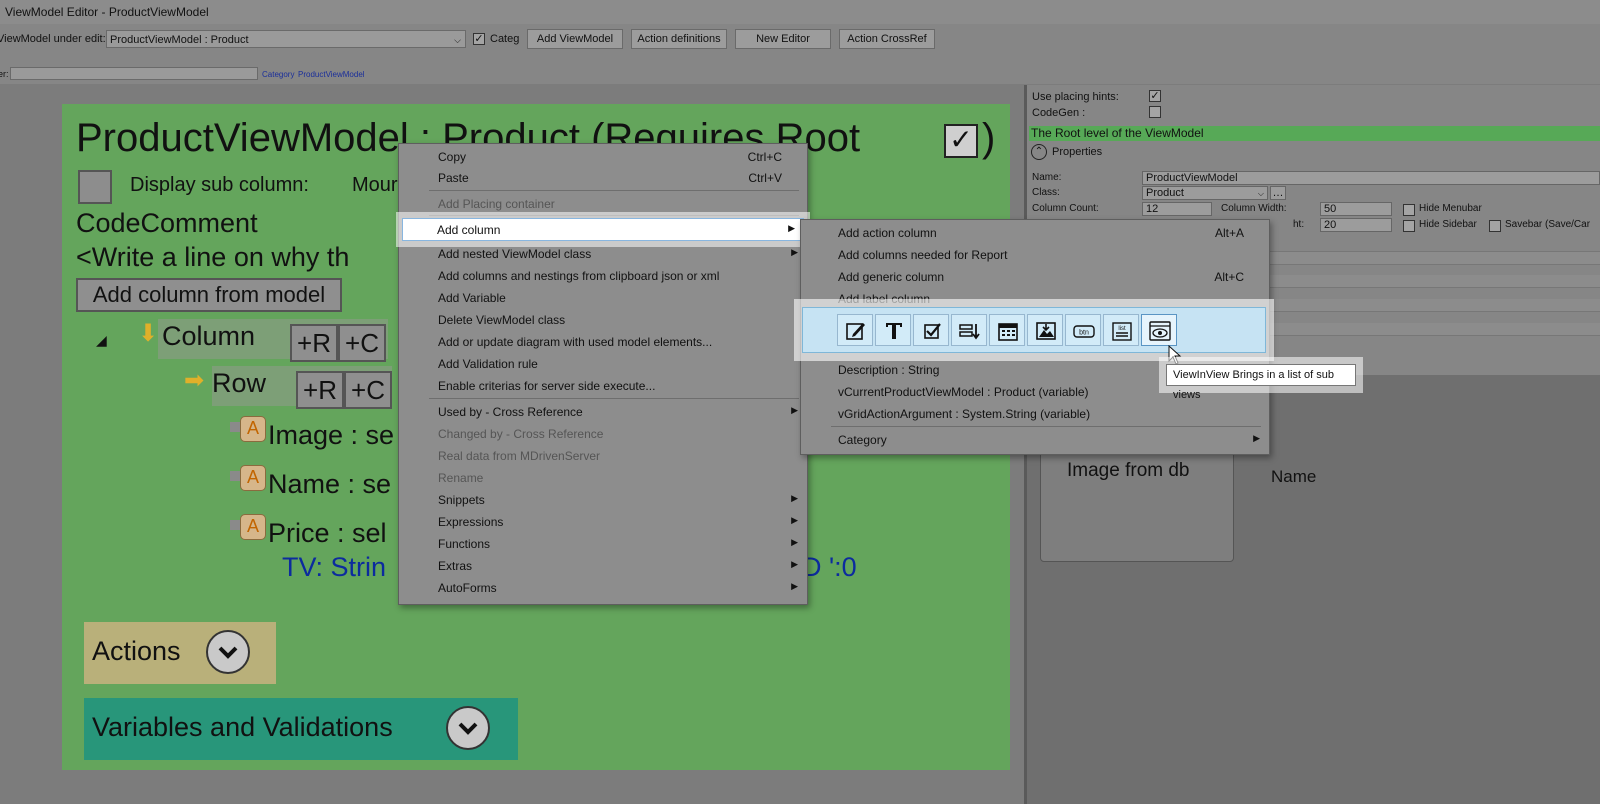 The height and width of the screenshot is (804, 1600). I want to click on viewinview-tooltip: ViewInView Brings in a list of sub views, so click(1261, 382).